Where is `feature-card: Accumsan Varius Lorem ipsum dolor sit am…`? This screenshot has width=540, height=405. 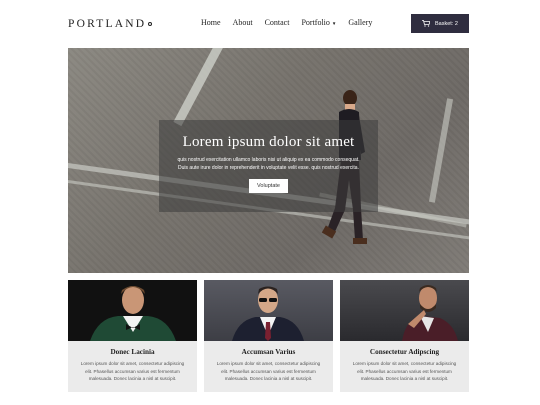 feature-card: Accumsan Varius Lorem ipsum dolor sit am… is located at coordinates (268, 336).